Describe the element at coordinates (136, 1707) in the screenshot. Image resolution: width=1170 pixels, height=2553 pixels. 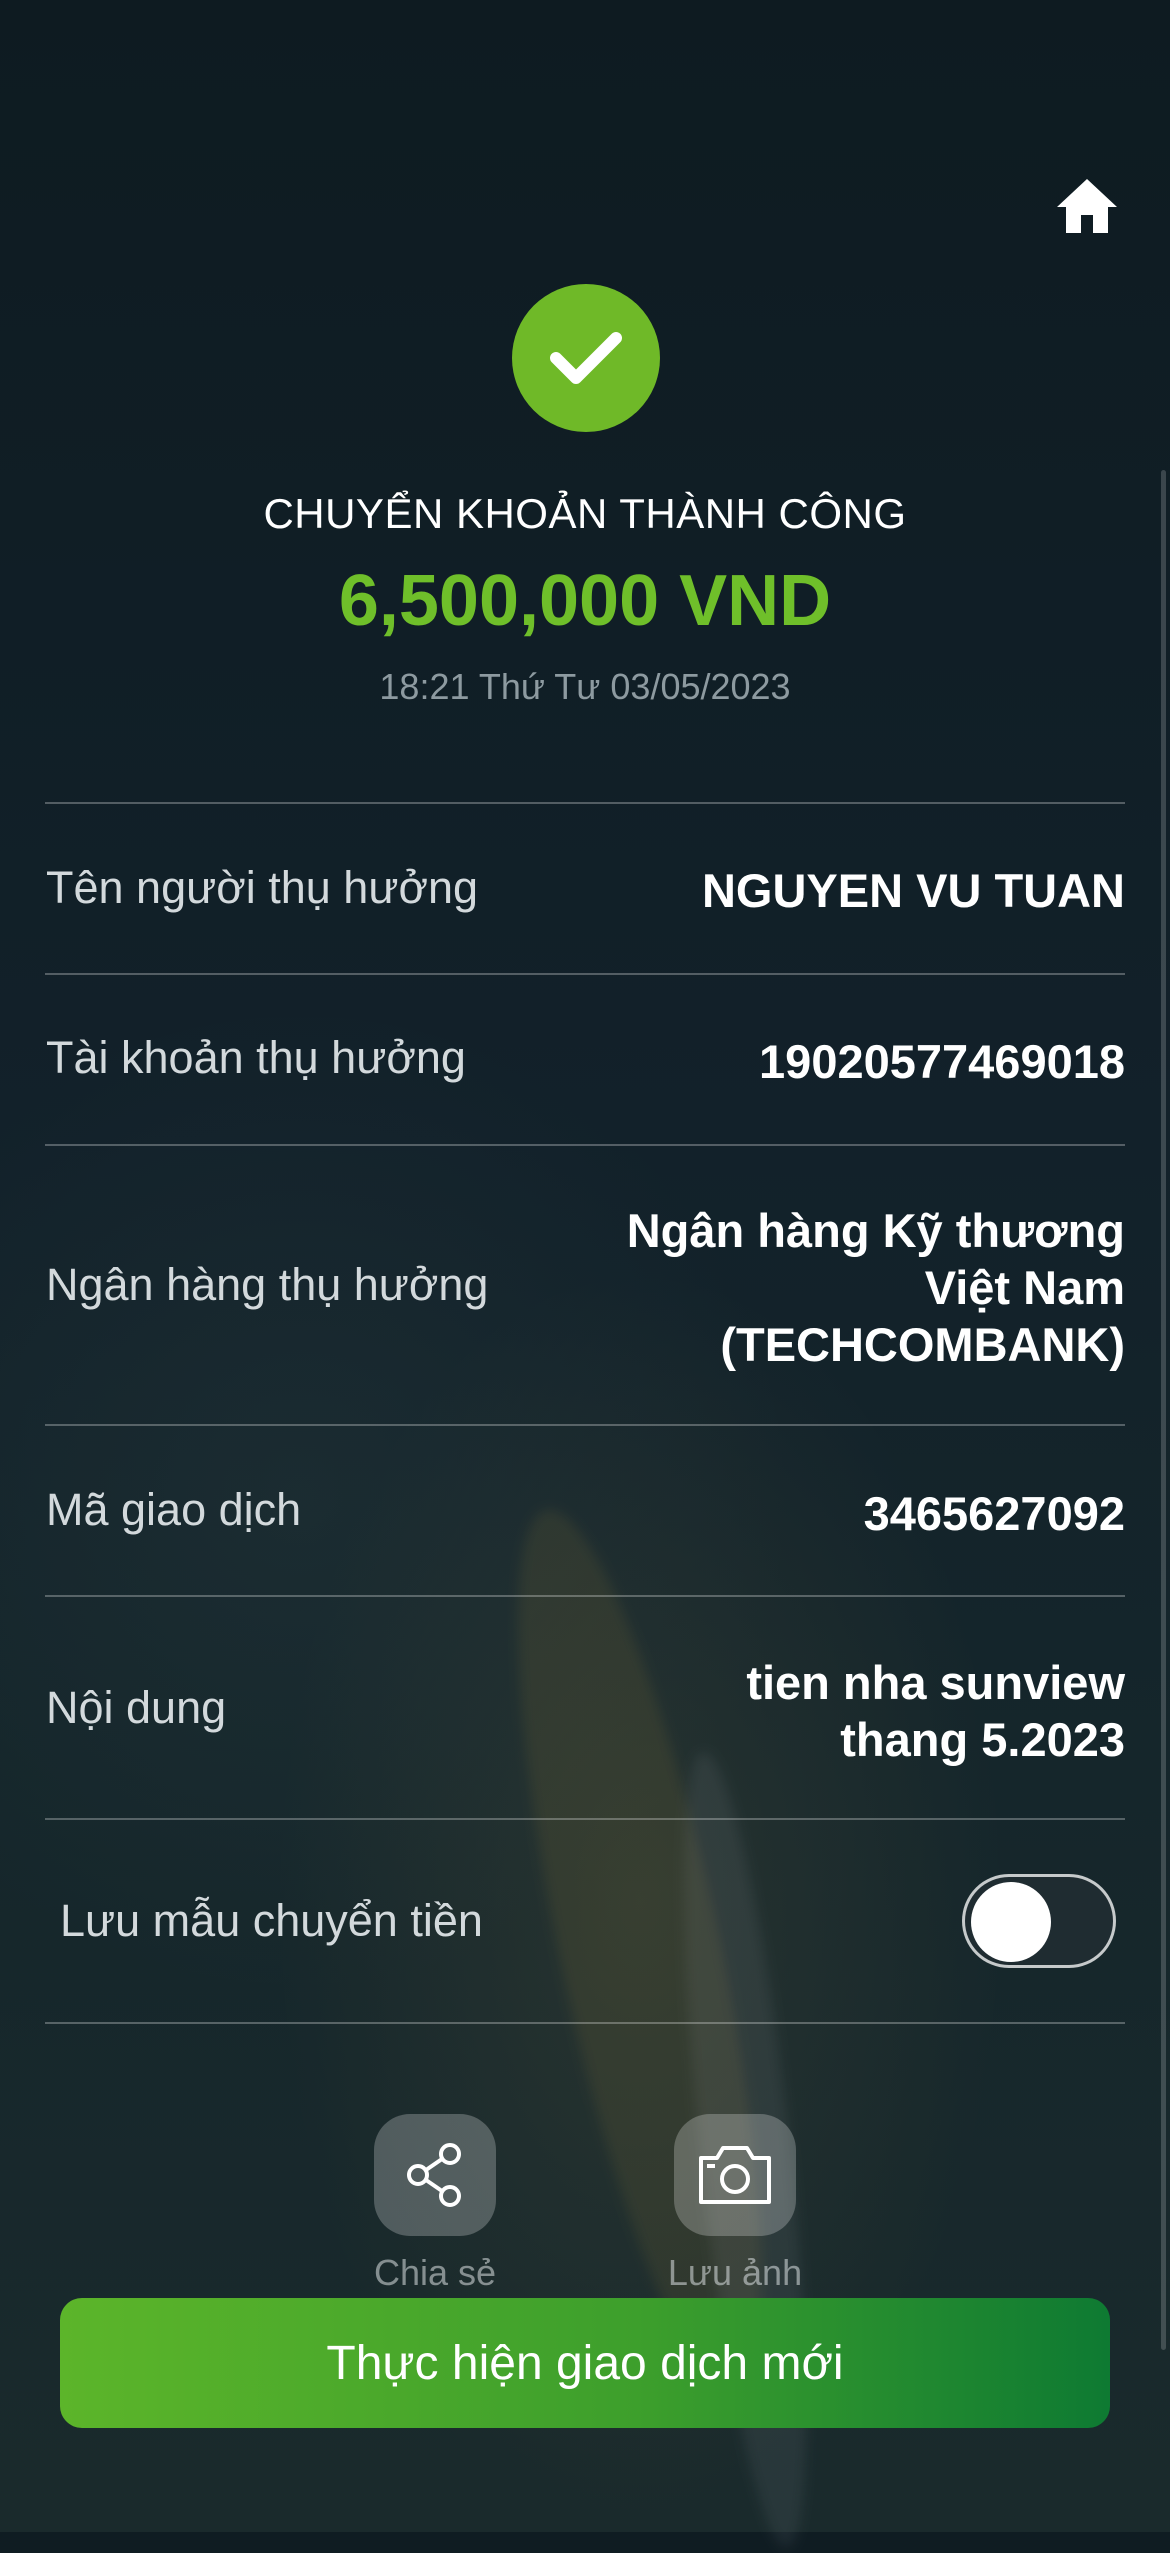
I see `transfer-content-label: Nội dung` at that location.